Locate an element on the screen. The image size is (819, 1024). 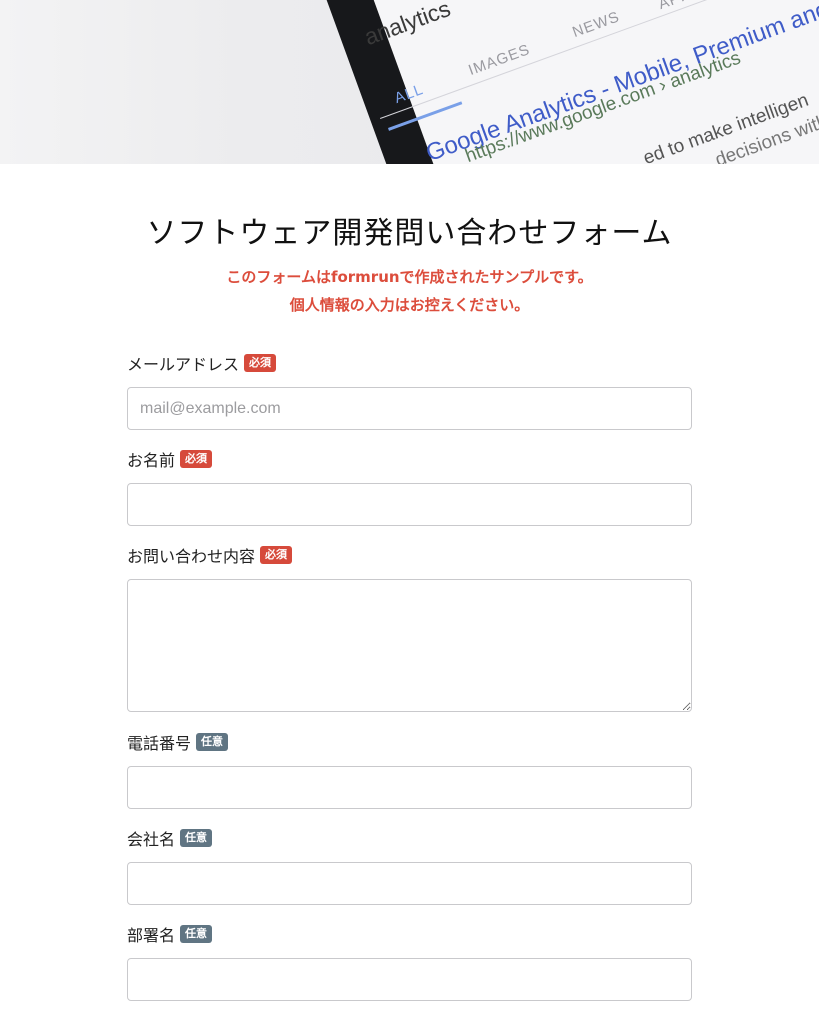
inquiry-label-text: お問い合わせ内容 is located at coordinates (191, 556).